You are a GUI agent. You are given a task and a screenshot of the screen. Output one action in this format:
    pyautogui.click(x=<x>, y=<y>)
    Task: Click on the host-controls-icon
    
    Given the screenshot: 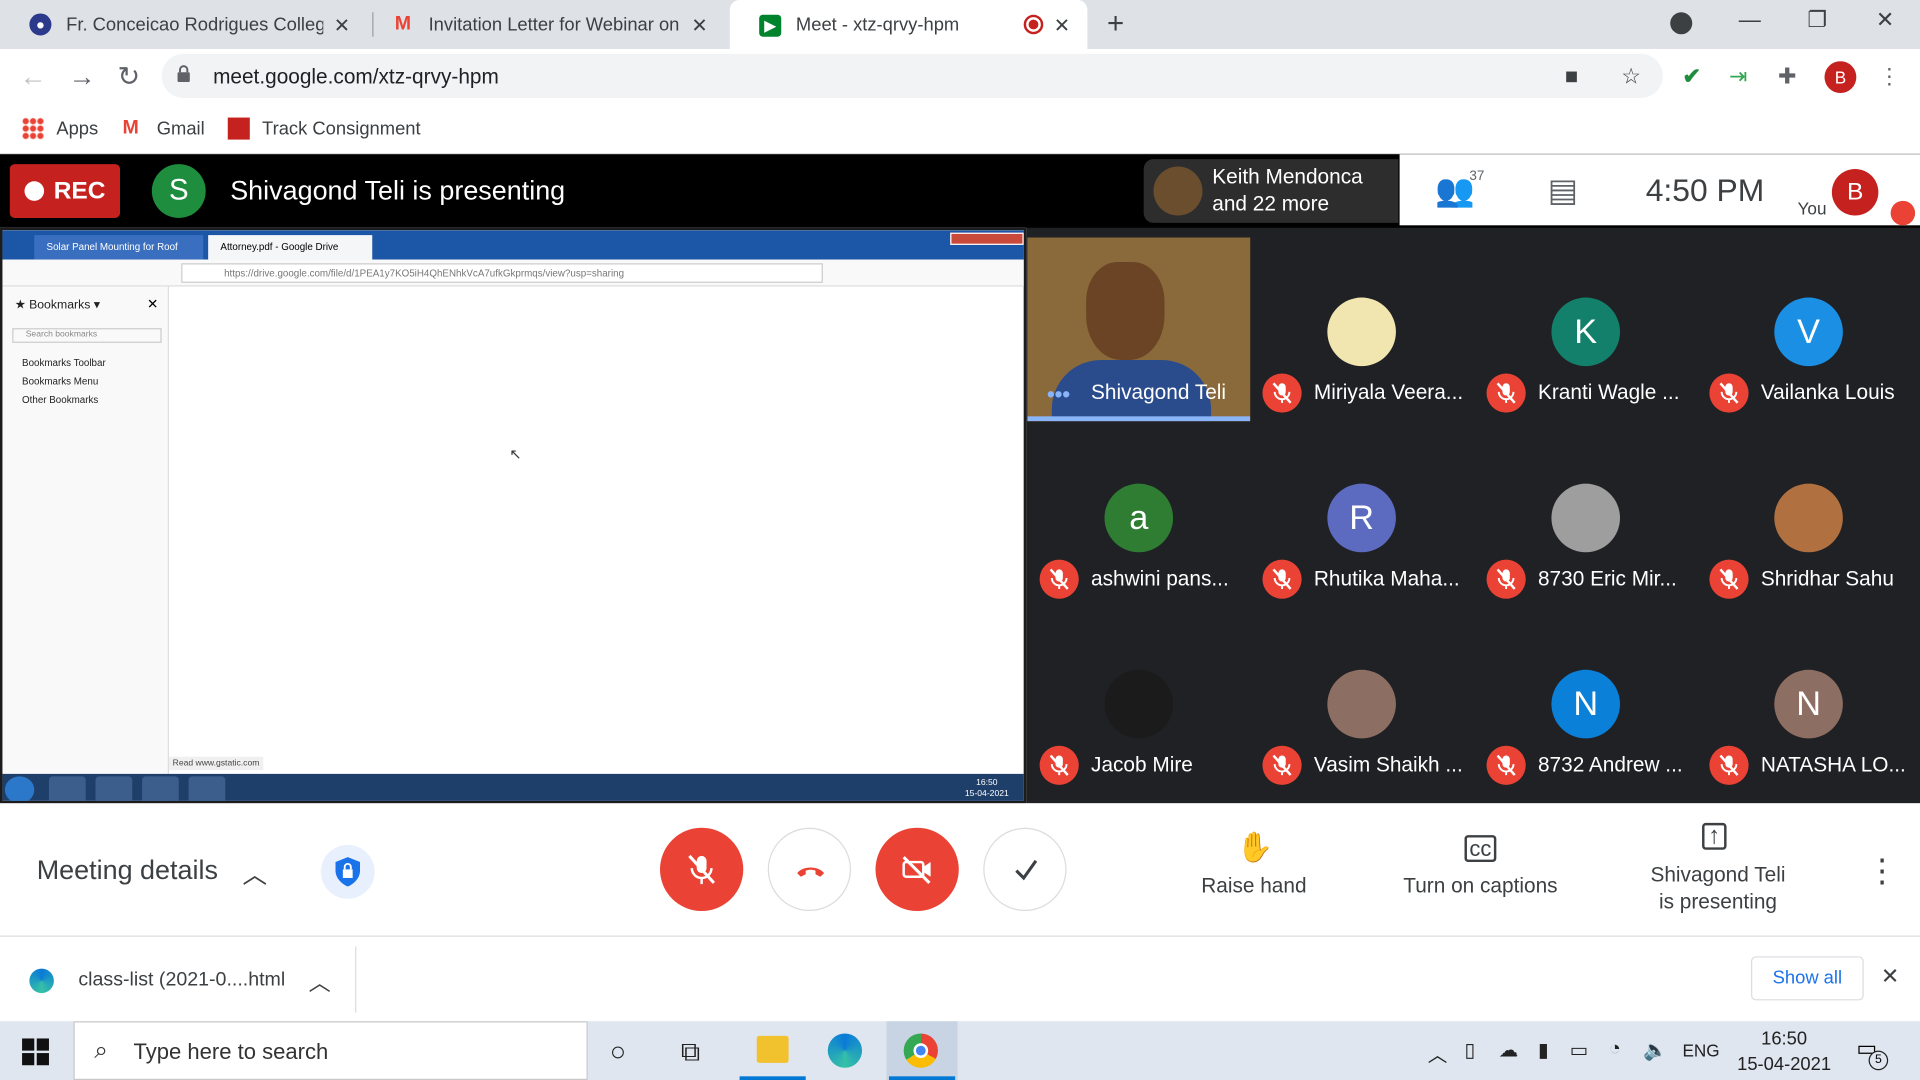 What is the action you would take?
    pyautogui.click(x=347, y=871)
    